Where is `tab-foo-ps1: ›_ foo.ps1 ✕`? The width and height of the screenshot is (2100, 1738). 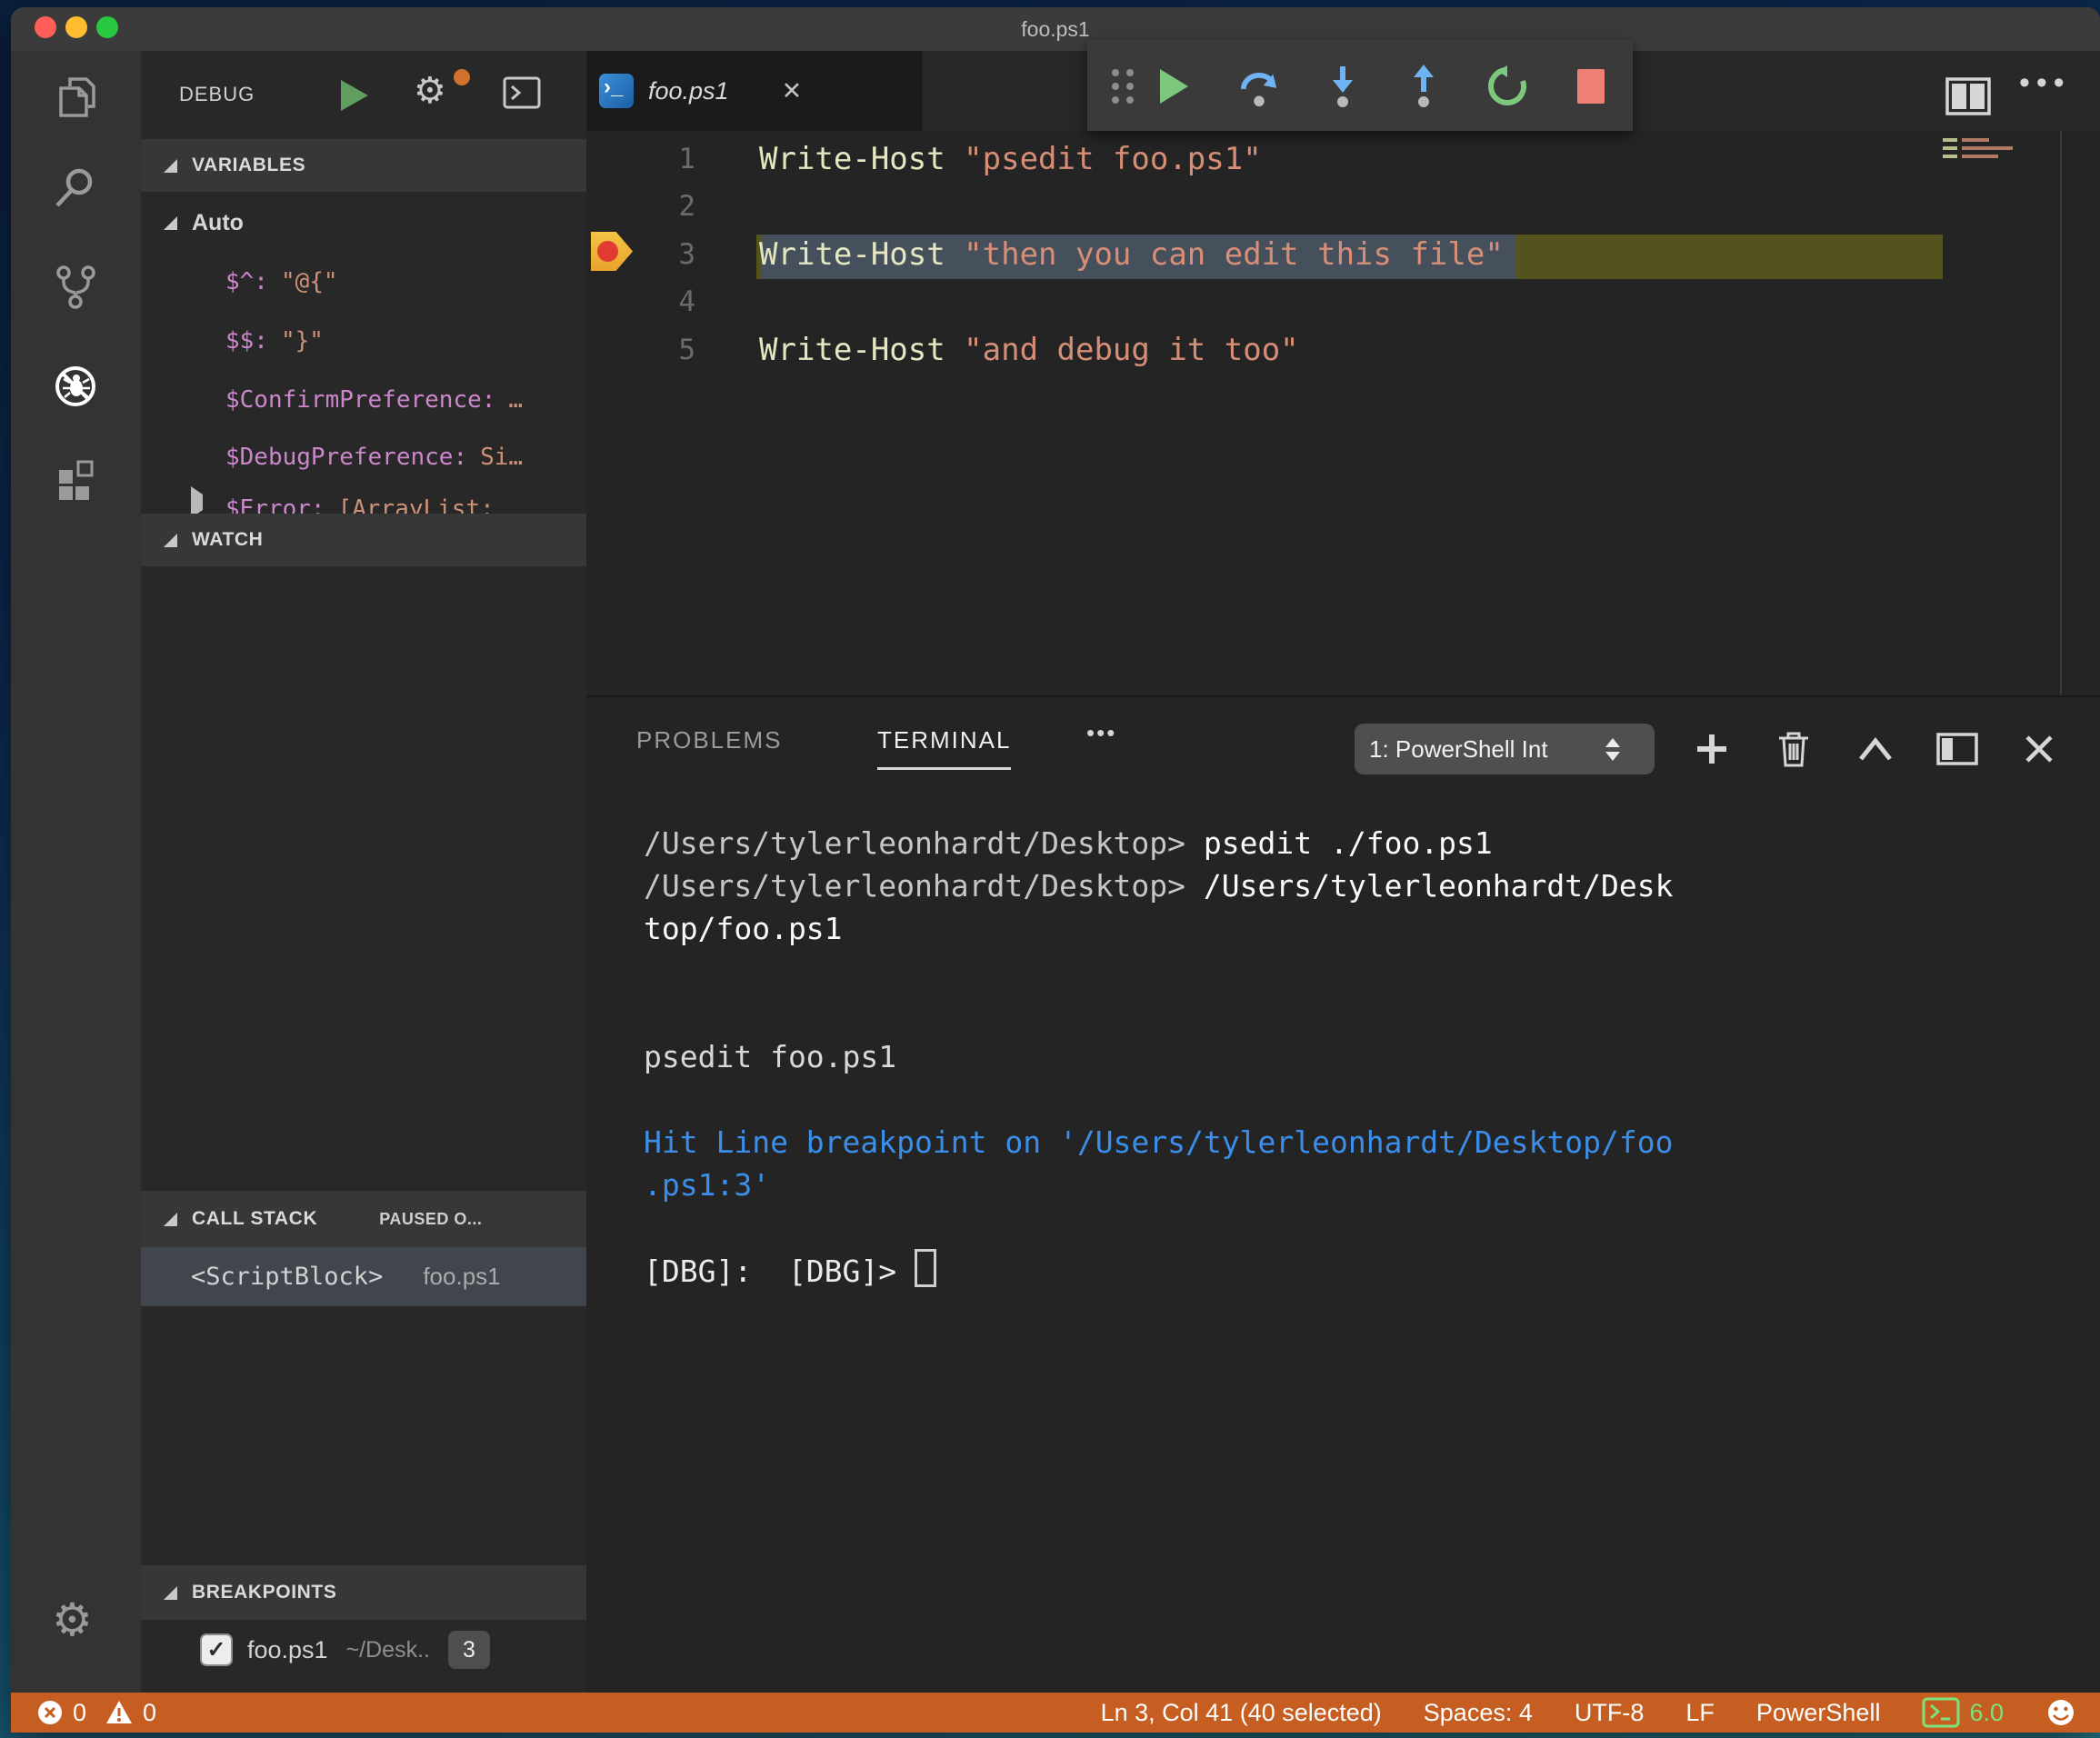 tab-foo-ps1: ›_ foo.ps1 ✕ is located at coordinates (754, 91).